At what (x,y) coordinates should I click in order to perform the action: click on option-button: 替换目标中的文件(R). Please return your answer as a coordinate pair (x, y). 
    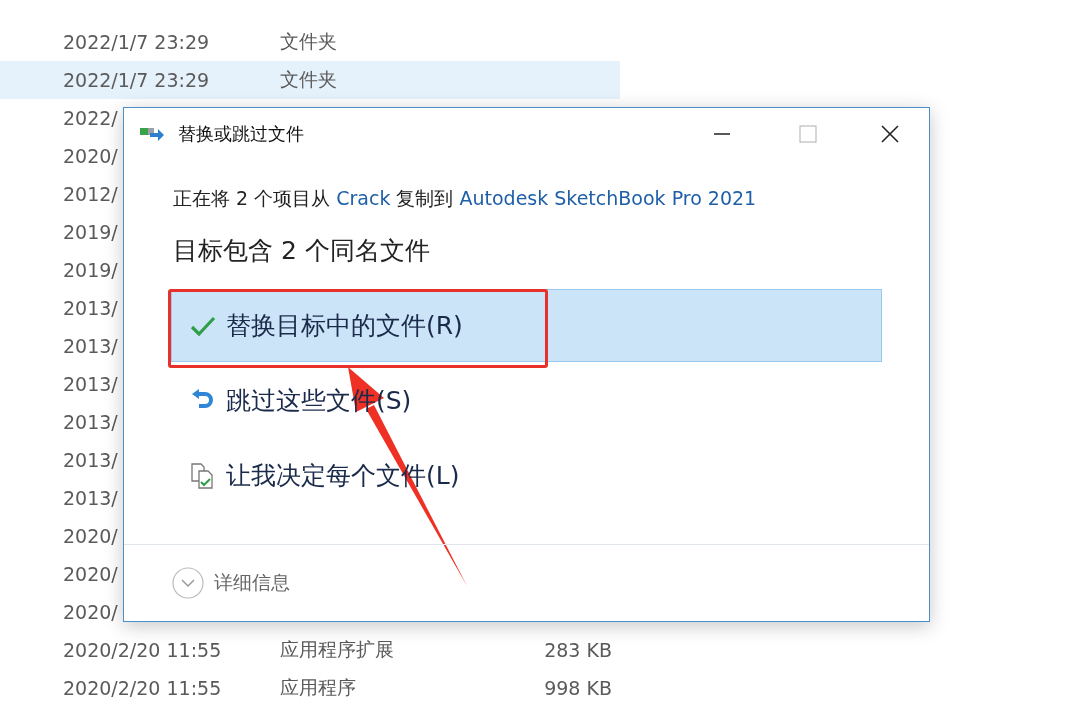
    Looking at the image, I should click on (526, 325).